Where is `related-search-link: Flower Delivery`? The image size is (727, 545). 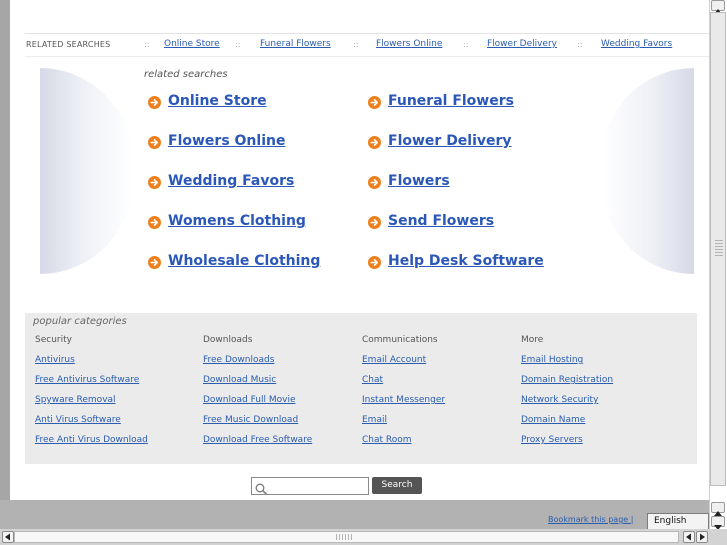 related-search-link: Flower Delivery is located at coordinates (450, 141).